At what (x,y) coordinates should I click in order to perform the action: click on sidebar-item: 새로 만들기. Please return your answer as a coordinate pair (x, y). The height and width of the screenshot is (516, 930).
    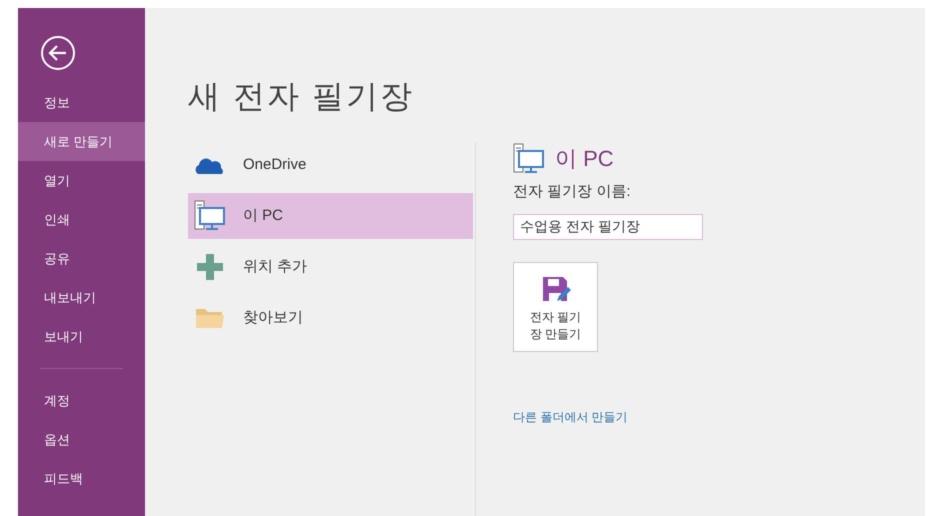
    Looking at the image, I should click on (81, 141).